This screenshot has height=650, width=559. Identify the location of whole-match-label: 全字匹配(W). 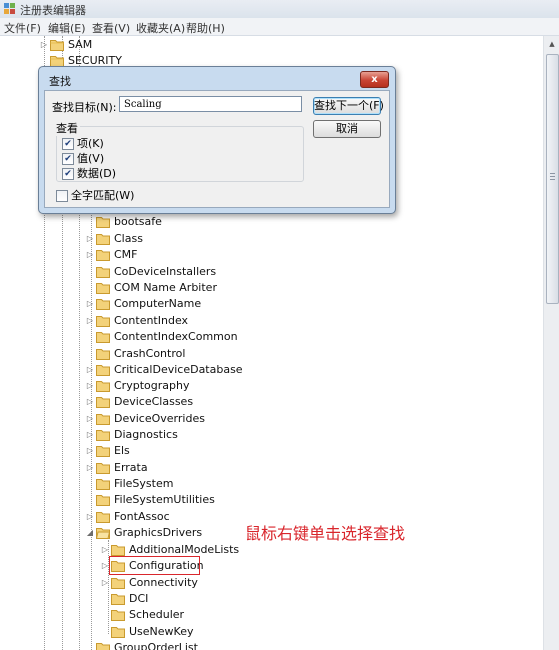
(103, 195).